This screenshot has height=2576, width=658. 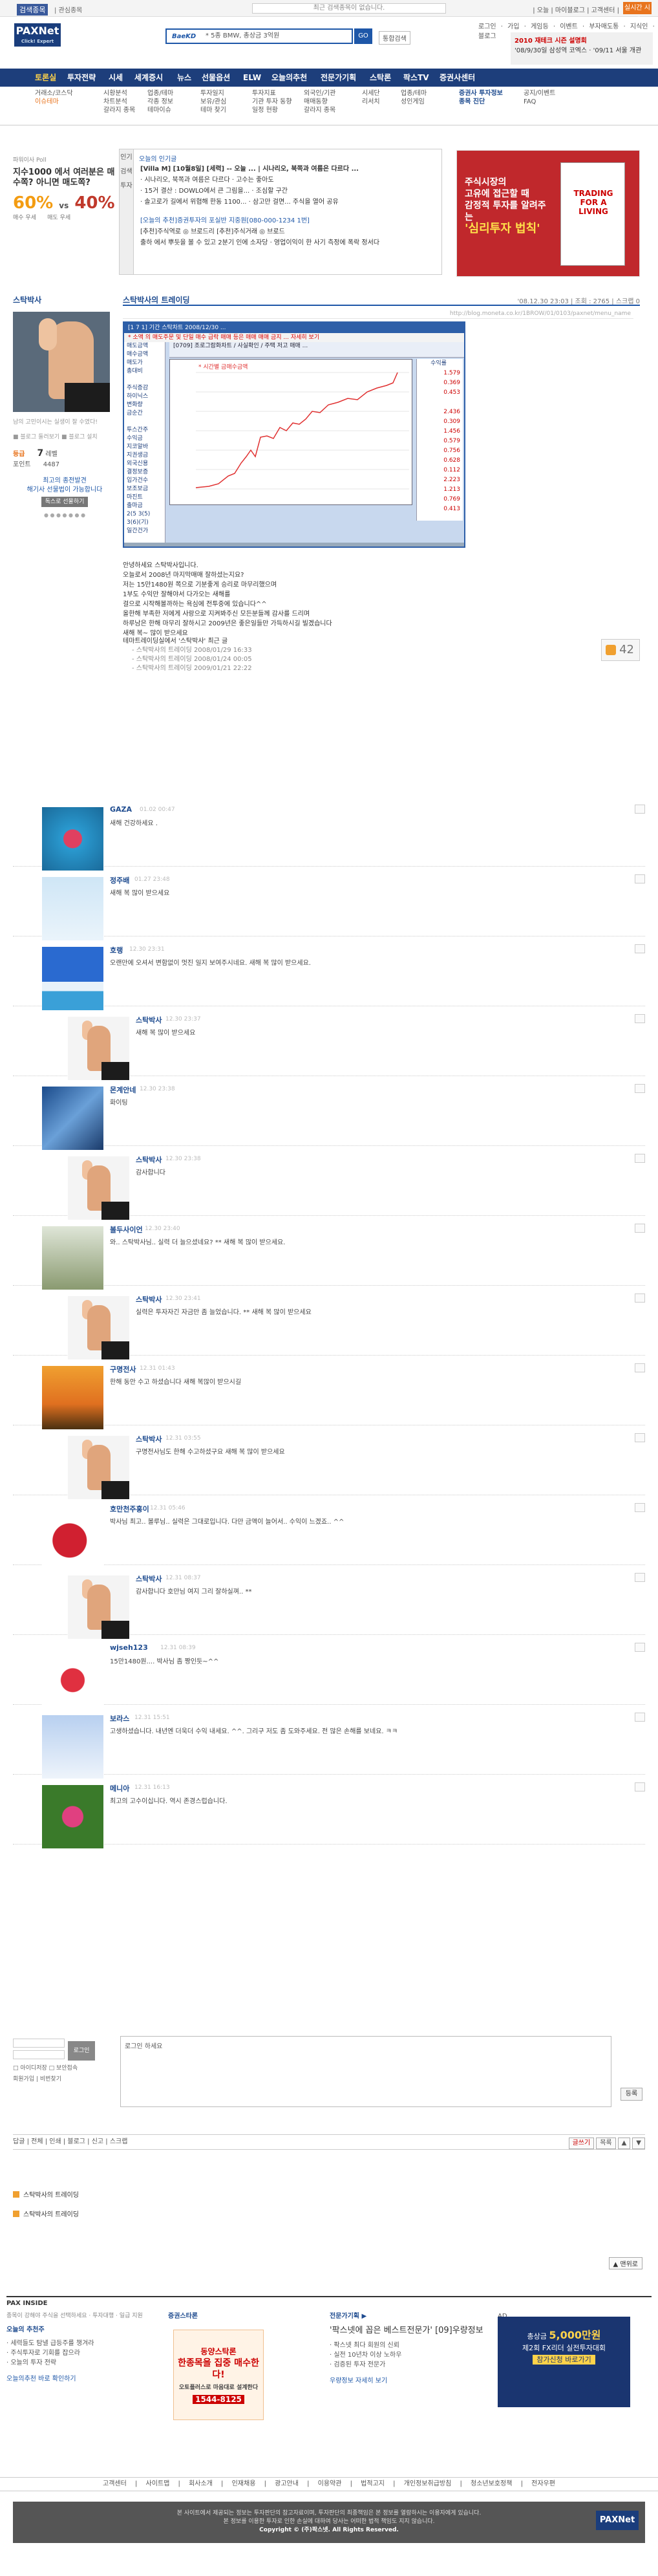 I want to click on pax-main-link: '팍스넷에 꼽은 베스트전문가' [09]우량정보, so click(x=407, y=2331).